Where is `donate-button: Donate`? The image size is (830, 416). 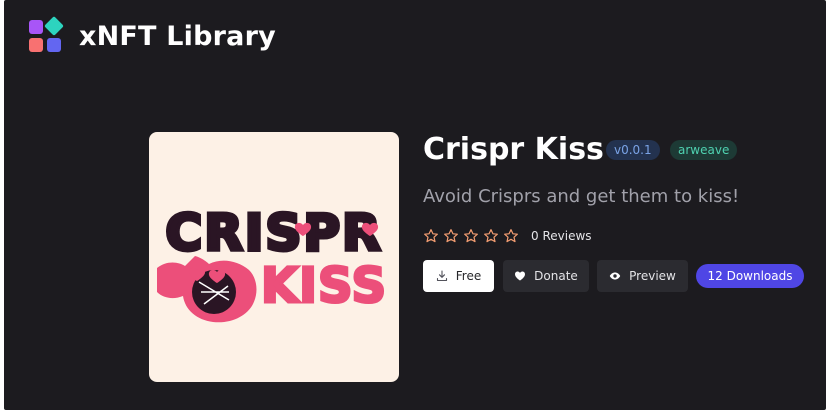 donate-button: Donate is located at coordinates (546, 276).